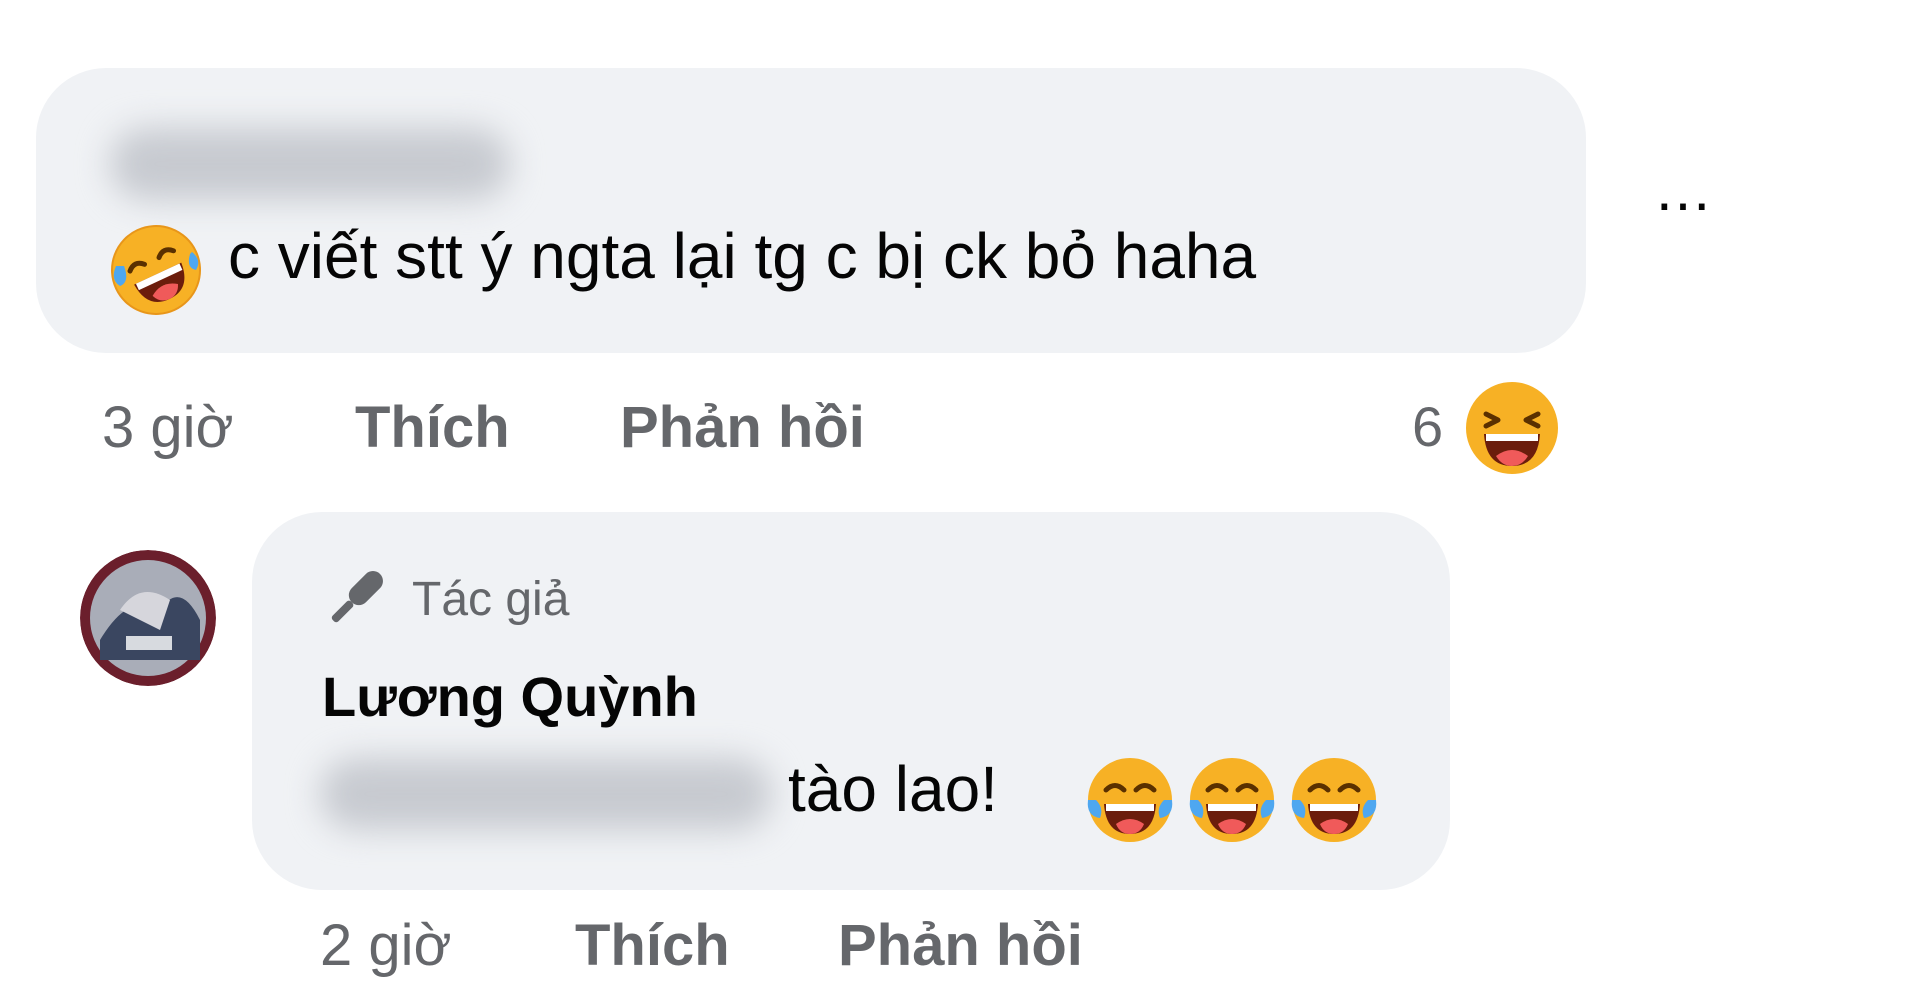 The height and width of the screenshot is (984, 1920). What do you see at coordinates (310, 164) in the screenshot?
I see `blurred-commenter-name` at bounding box center [310, 164].